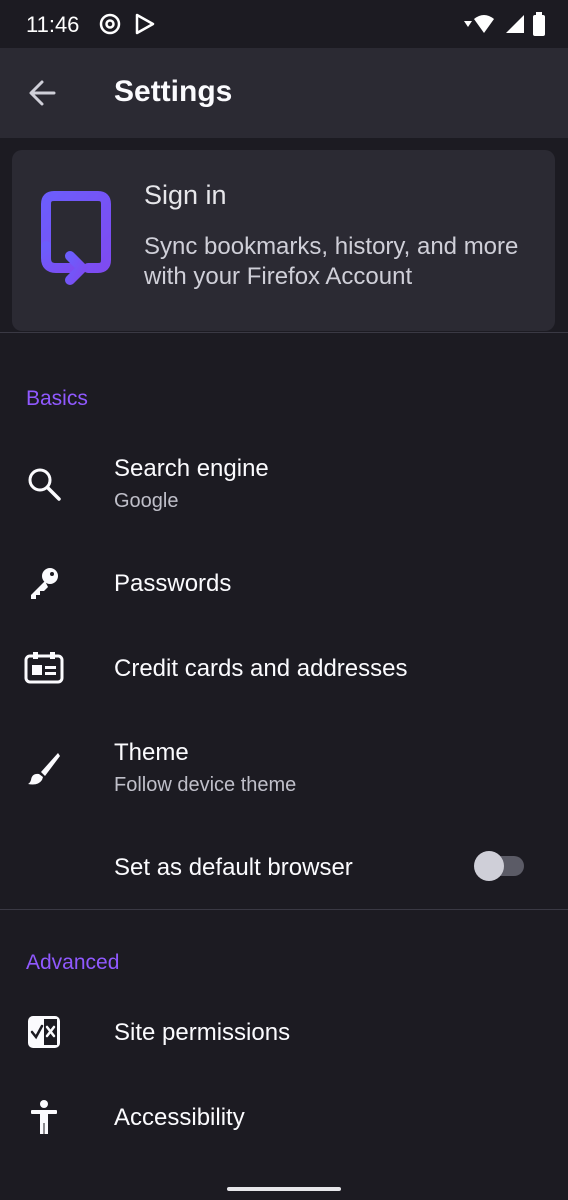 Image resolution: width=568 pixels, height=1200 pixels. What do you see at coordinates (53, 24) in the screenshot?
I see `status-time: 11:46` at bounding box center [53, 24].